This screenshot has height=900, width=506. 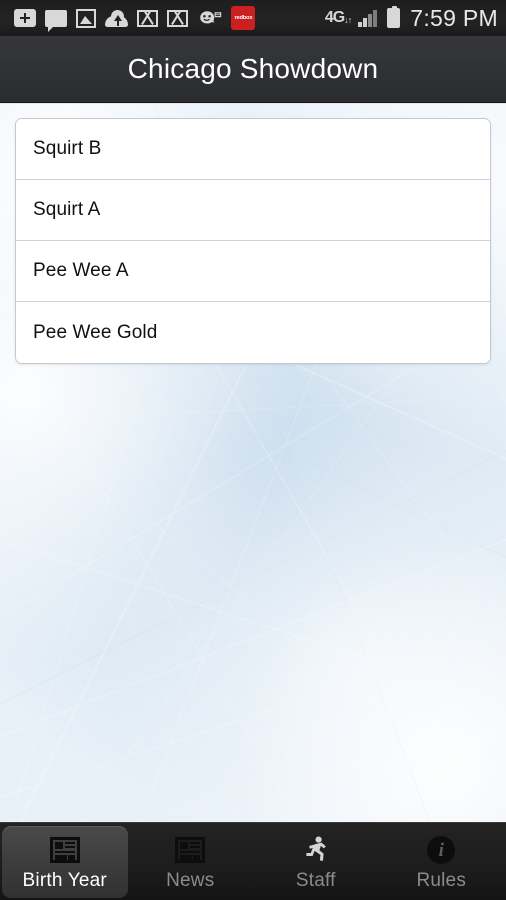 What do you see at coordinates (315, 880) in the screenshot?
I see `tab-label: Staff` at bounding box center [315, 880].